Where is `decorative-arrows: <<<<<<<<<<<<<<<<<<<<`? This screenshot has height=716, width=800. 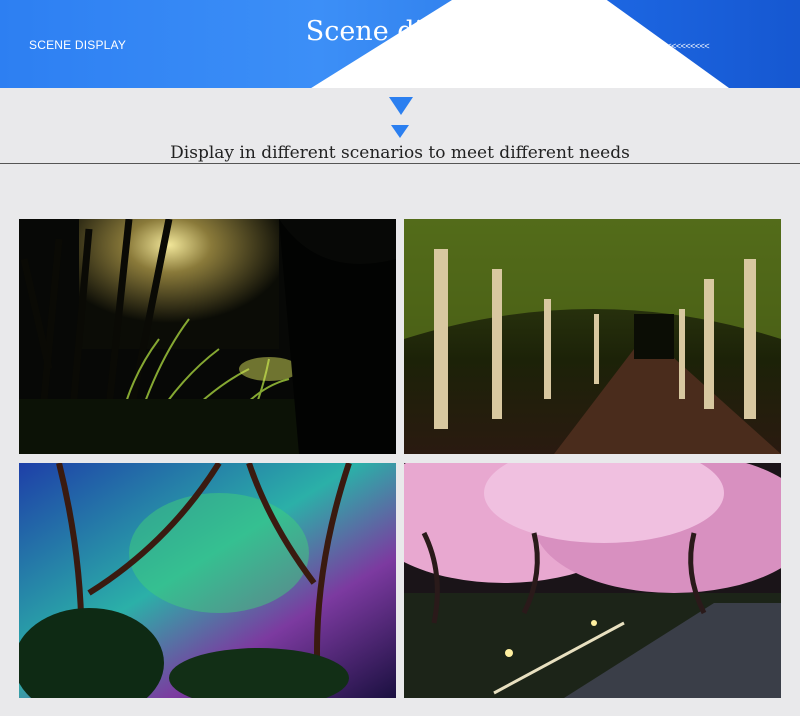 decorative-arrows: <<<<<<<<<<<<<<<<<<<< is located at coordinates (662, 46).